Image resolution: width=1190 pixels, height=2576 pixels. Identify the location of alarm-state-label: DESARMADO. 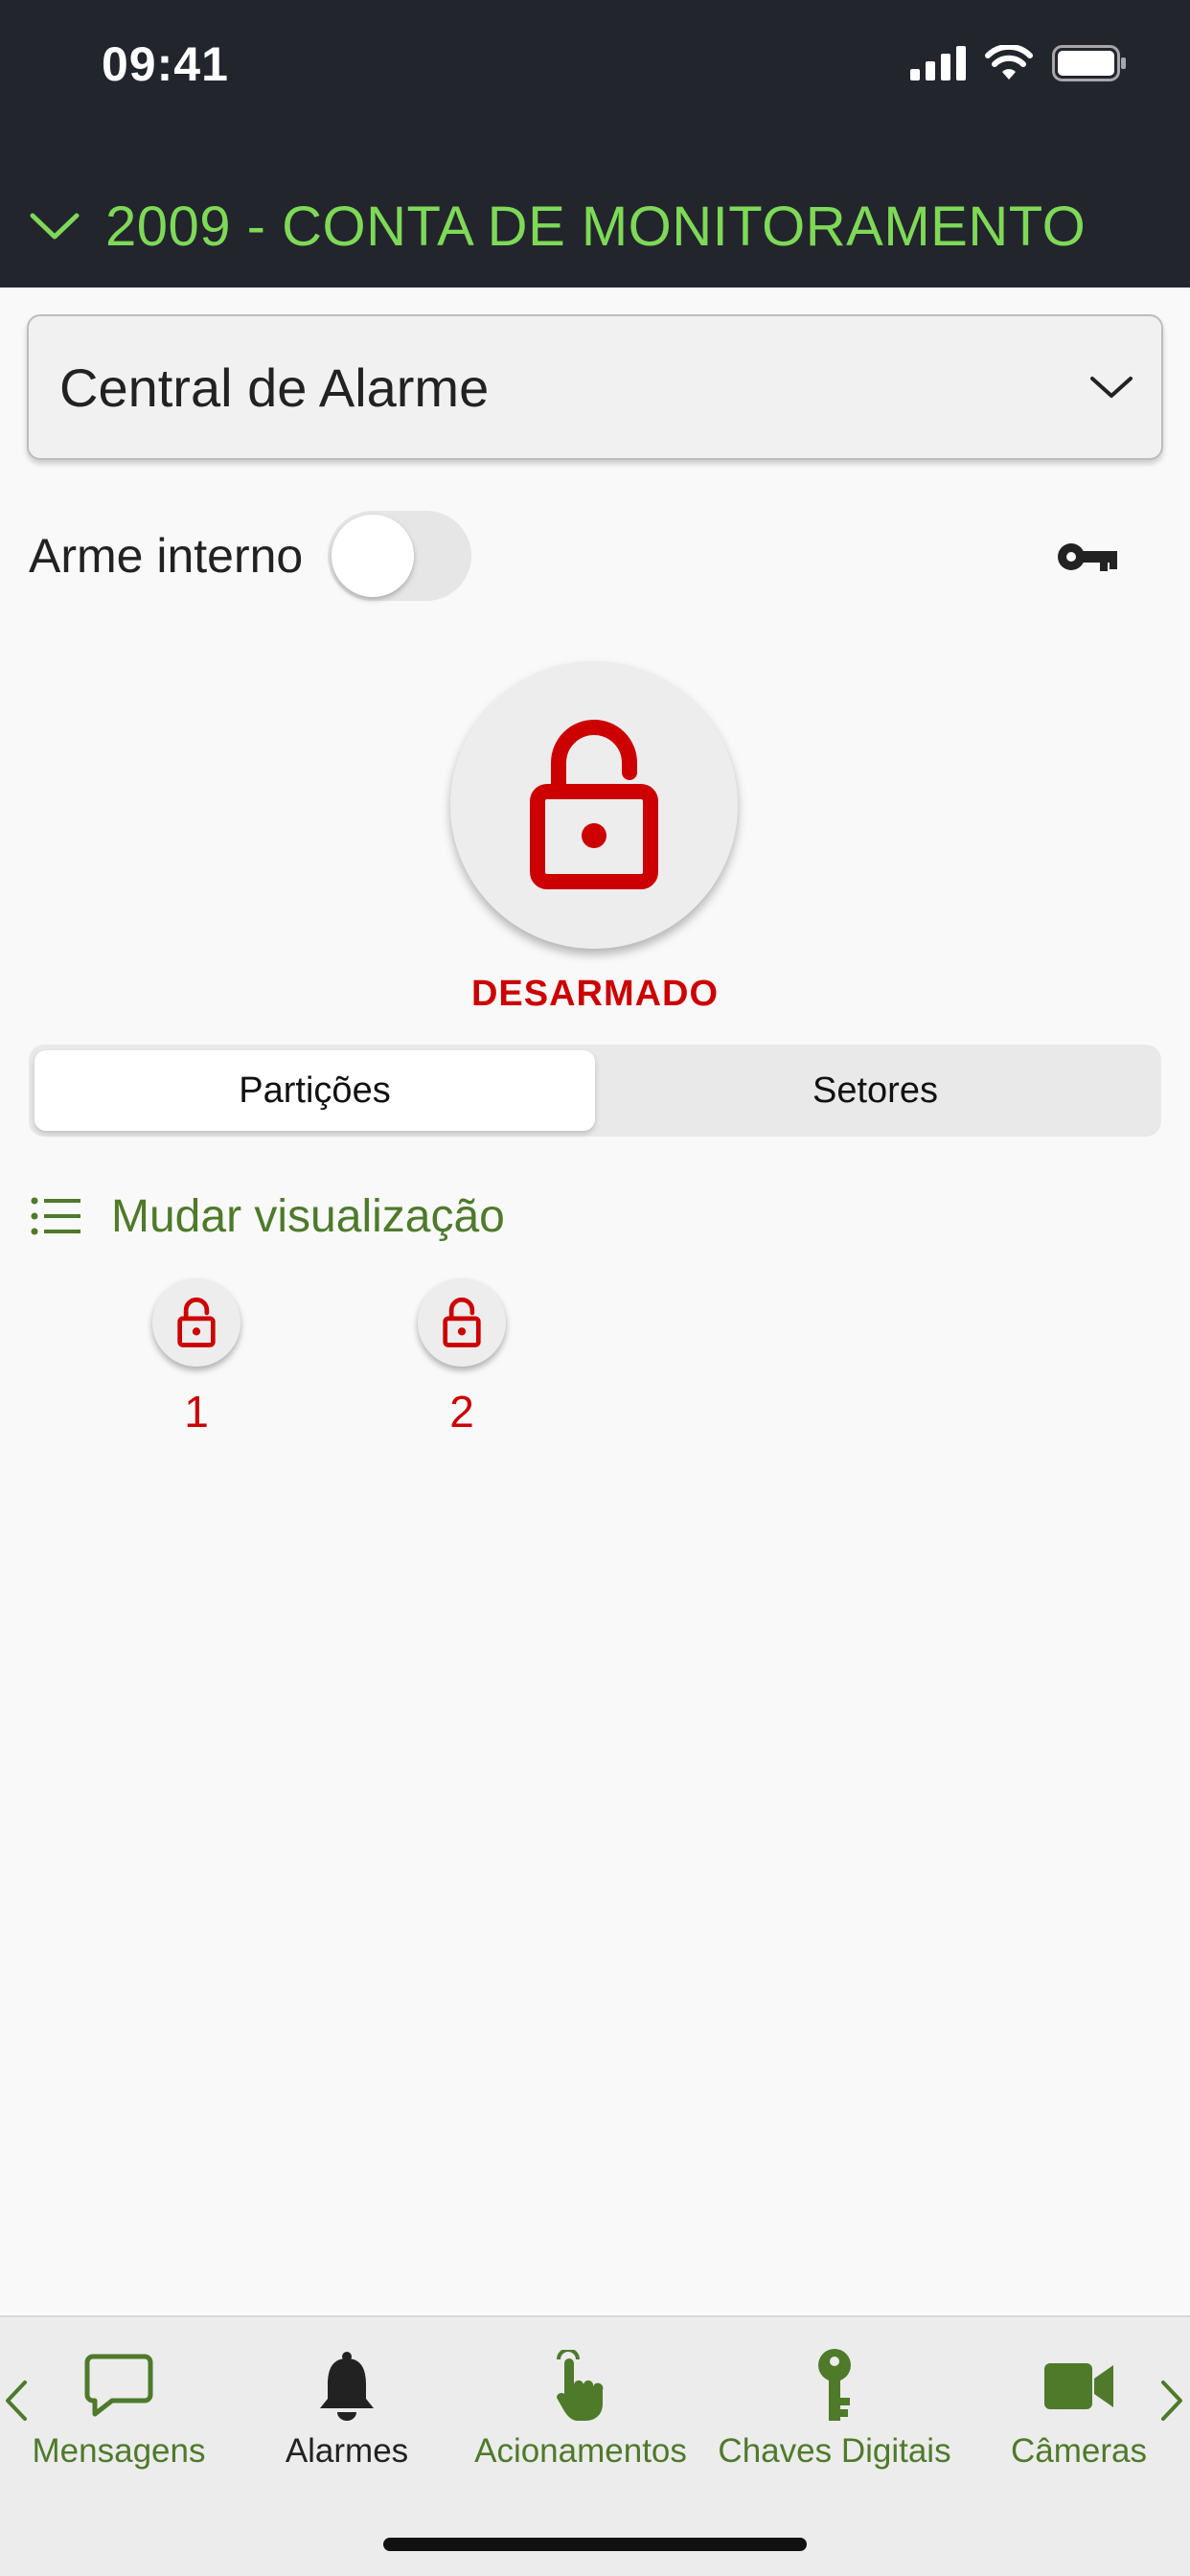
(595, 994).